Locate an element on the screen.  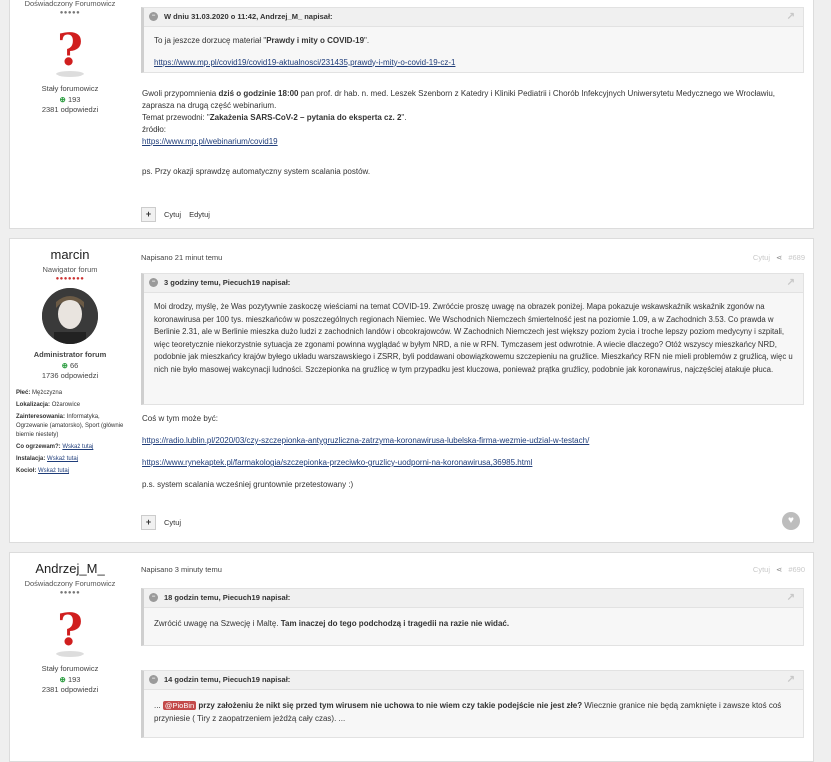
like-heart-icon: ♥ is located at coordinates (791, 521).